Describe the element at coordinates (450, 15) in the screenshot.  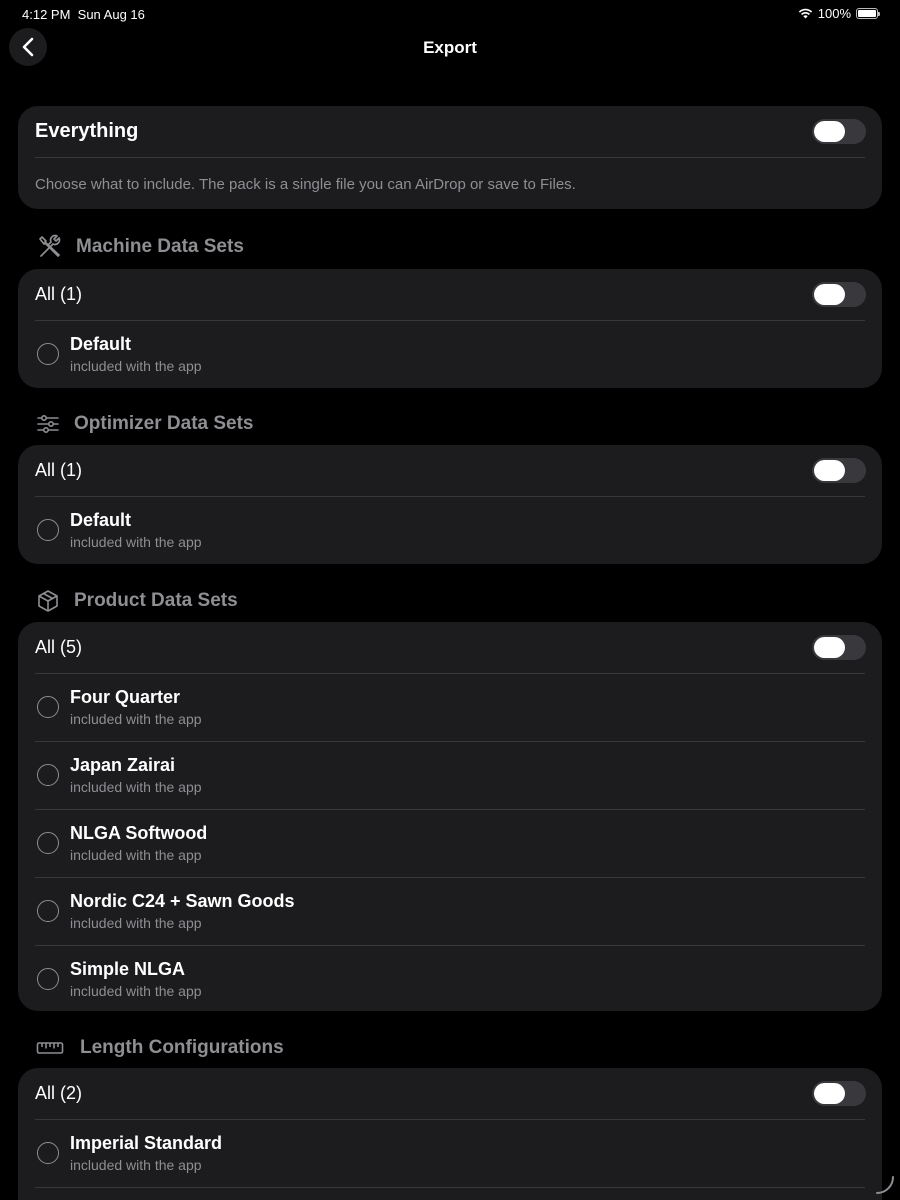
I see `status-bar: 4:12 PM Sun Aug 16 100%` at that location.